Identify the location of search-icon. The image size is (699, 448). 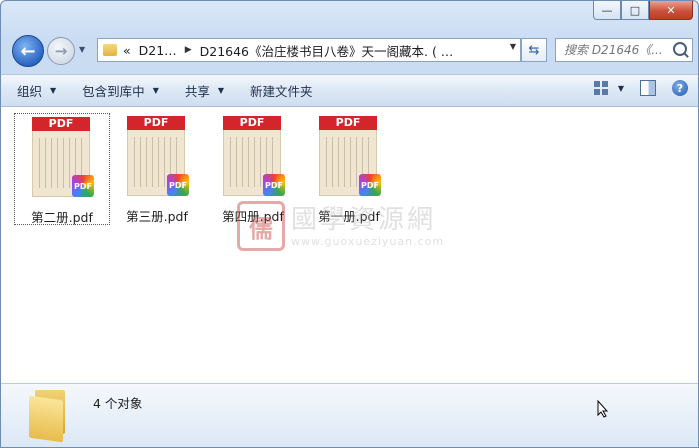
(680, 49).